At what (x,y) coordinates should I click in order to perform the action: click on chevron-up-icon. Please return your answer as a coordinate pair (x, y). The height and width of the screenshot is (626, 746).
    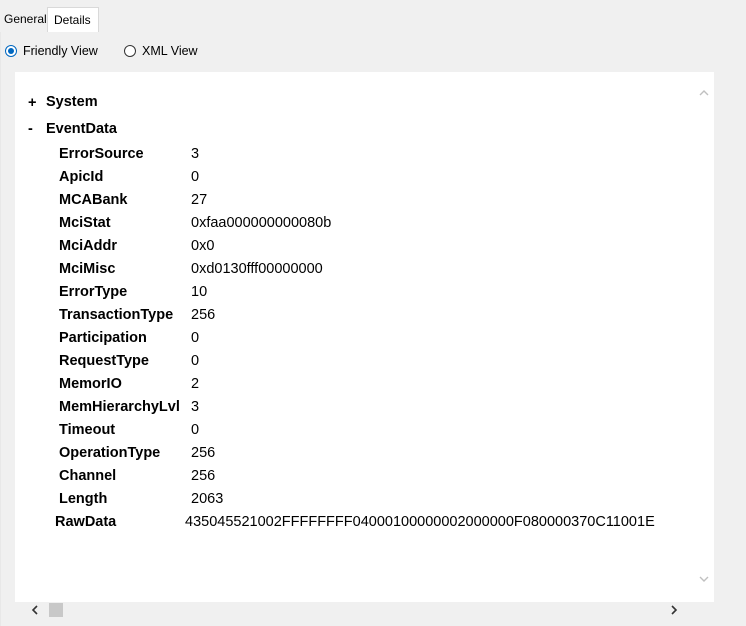
    Looking at the image, I should click on (704, 93).